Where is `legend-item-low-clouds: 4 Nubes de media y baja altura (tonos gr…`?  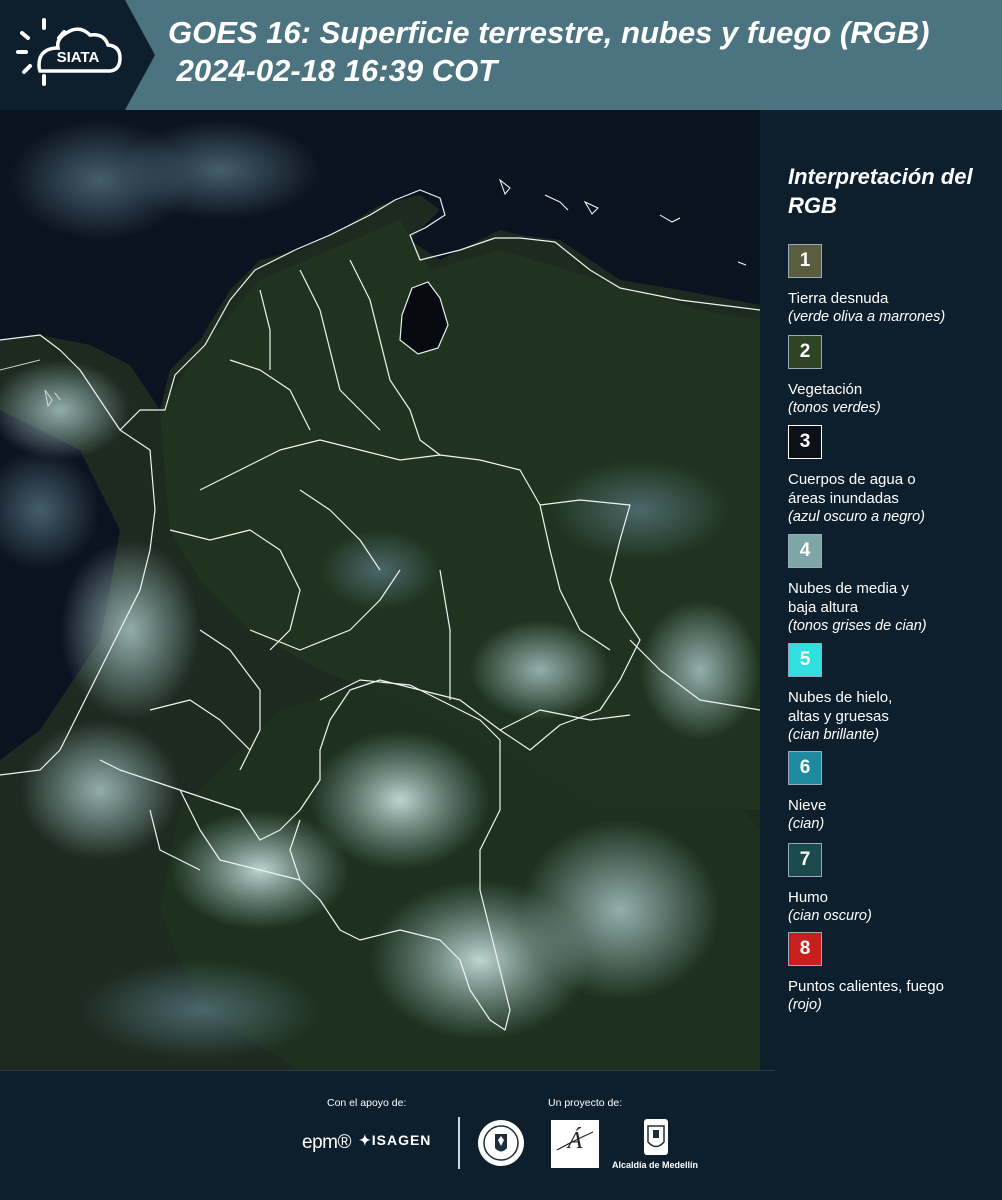
legend-item-low-clouds: 4 Nubes de media y baja altura (tonos gr… is located at coordinates (894, 585).